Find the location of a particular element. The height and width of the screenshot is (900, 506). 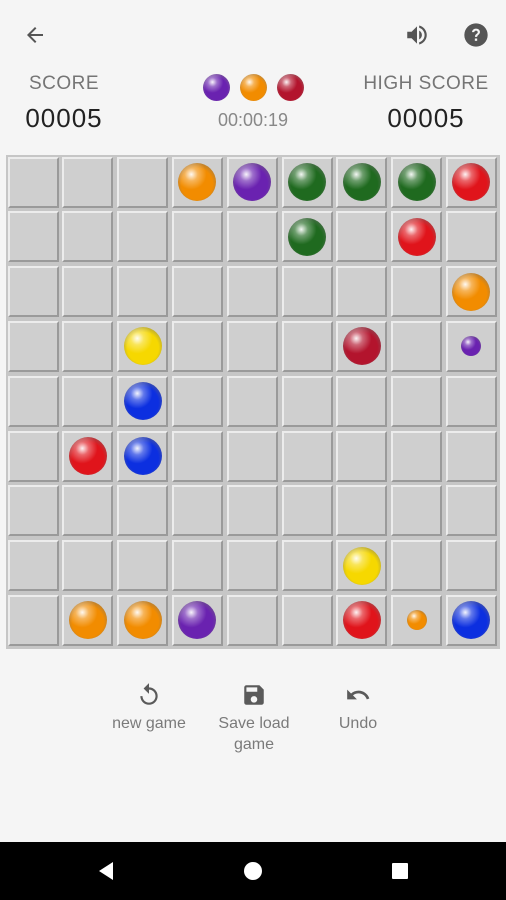

arrow-back-icon is located at coordinates (35, 35).